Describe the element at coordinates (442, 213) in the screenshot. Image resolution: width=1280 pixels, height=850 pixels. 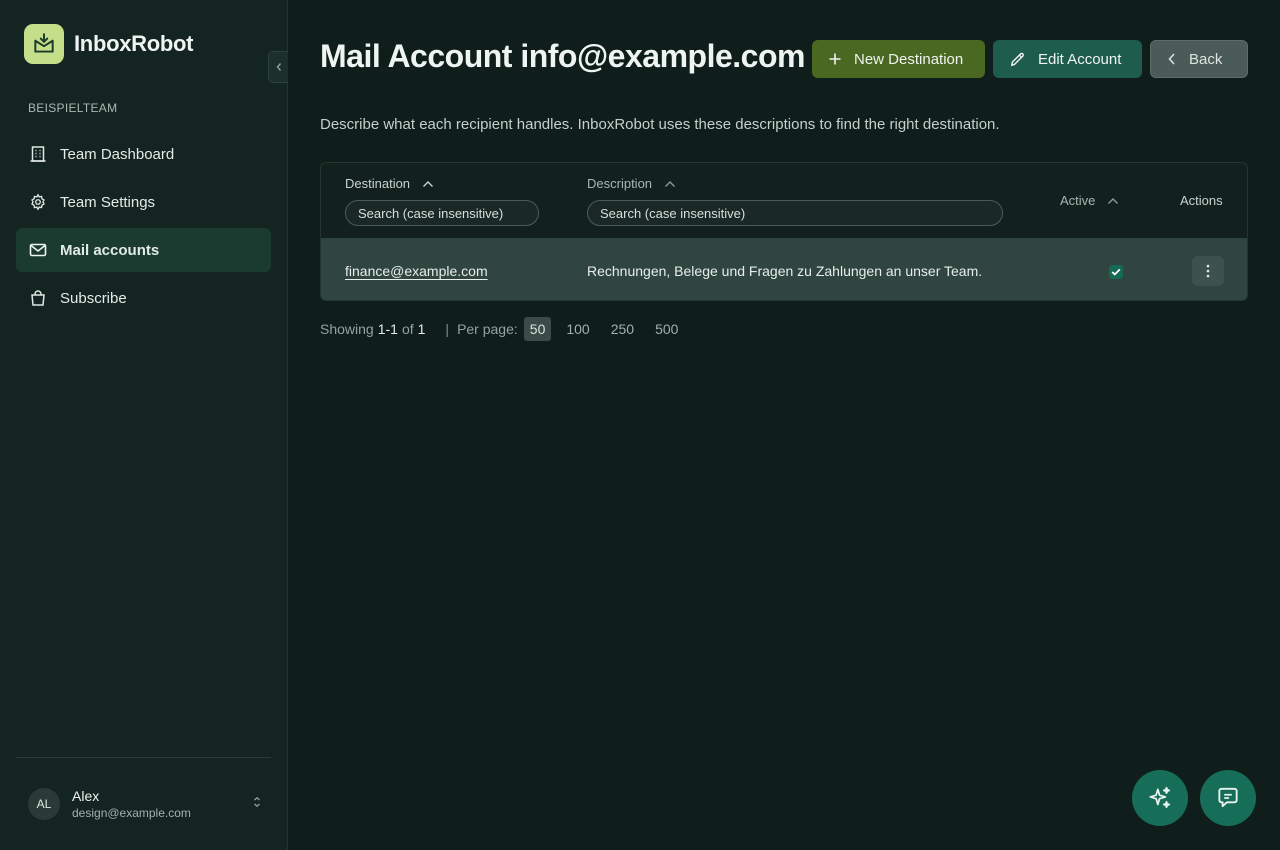
I see `destination-search-input` at that location.